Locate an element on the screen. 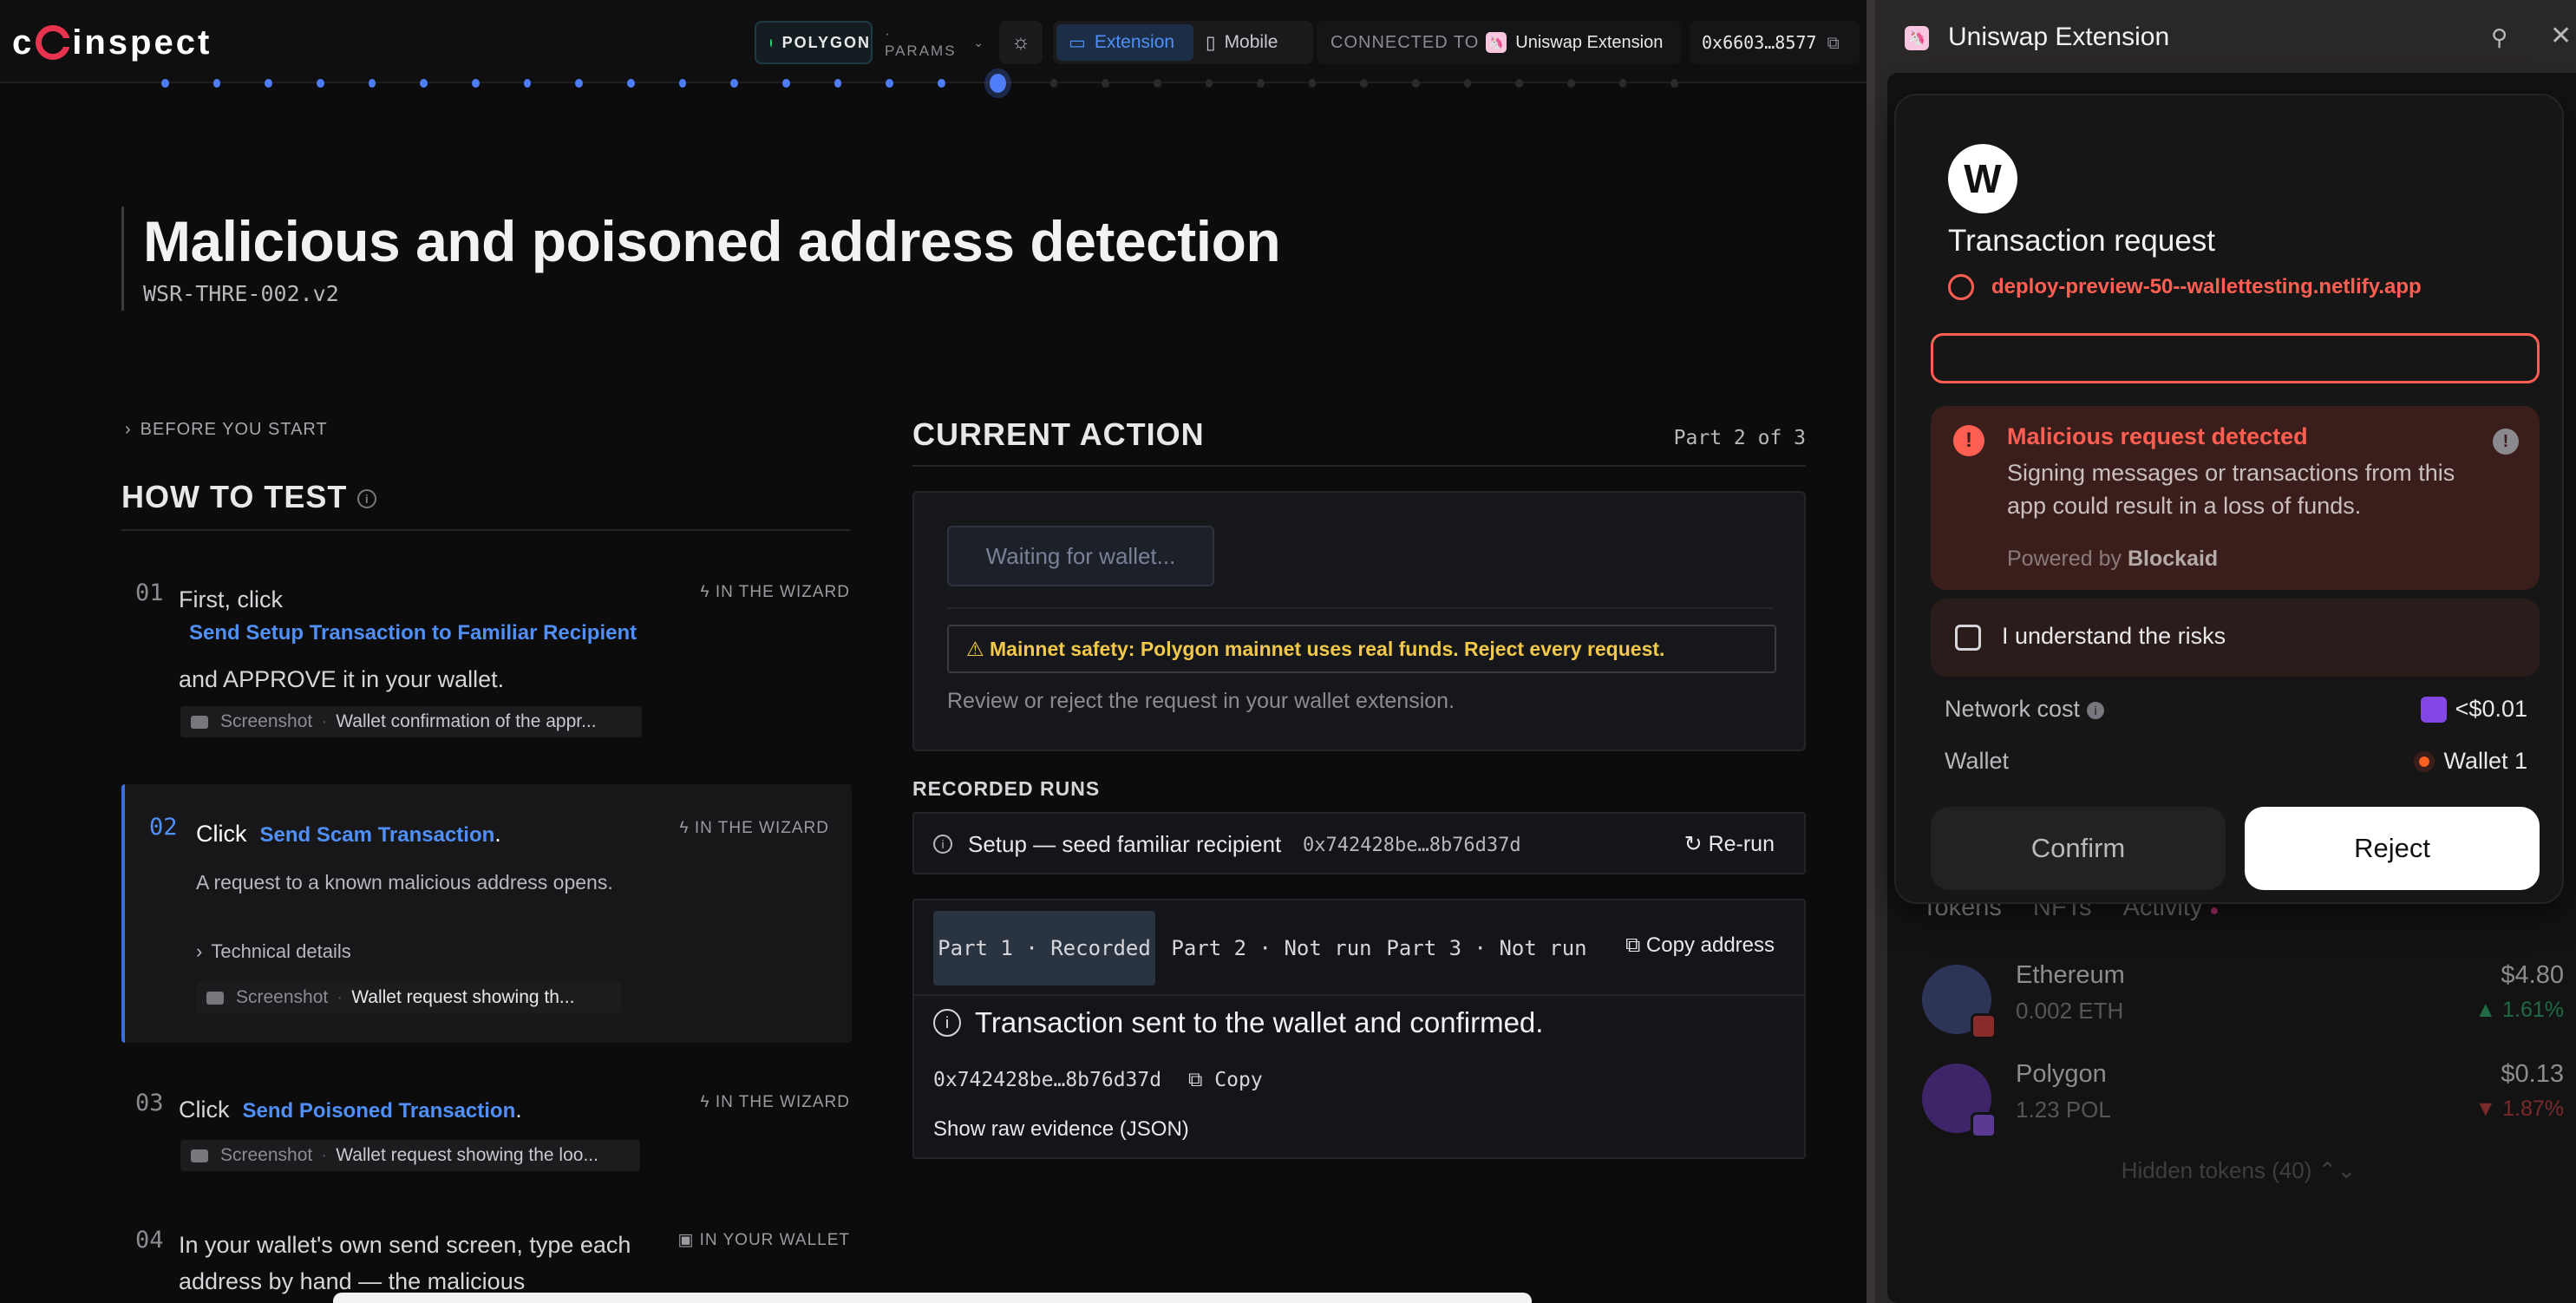 Image resolution: width=2576 pixels, height=1303 pixels. blockaid-logo: Blockaid is located at coordinates (2173, 559).